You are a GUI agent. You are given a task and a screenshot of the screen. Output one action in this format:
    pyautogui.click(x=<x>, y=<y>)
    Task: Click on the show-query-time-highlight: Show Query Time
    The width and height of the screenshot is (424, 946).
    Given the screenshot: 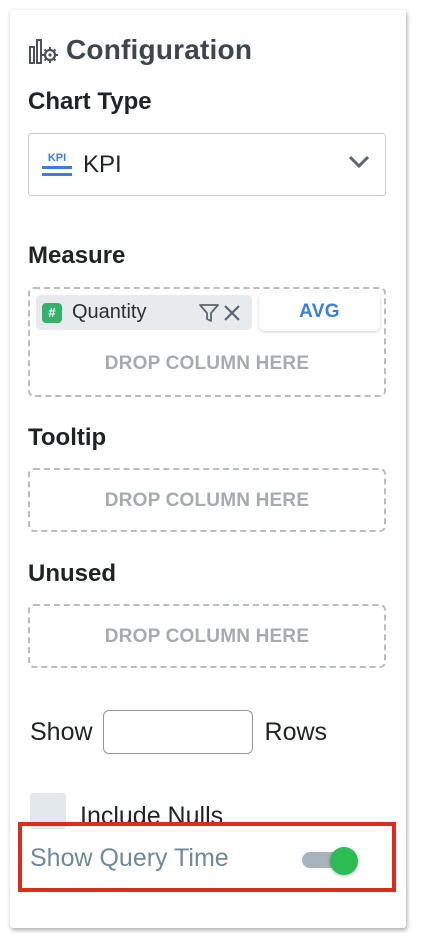 What is the action you would take?
    pyautogui.click(x=207, y=857)
    